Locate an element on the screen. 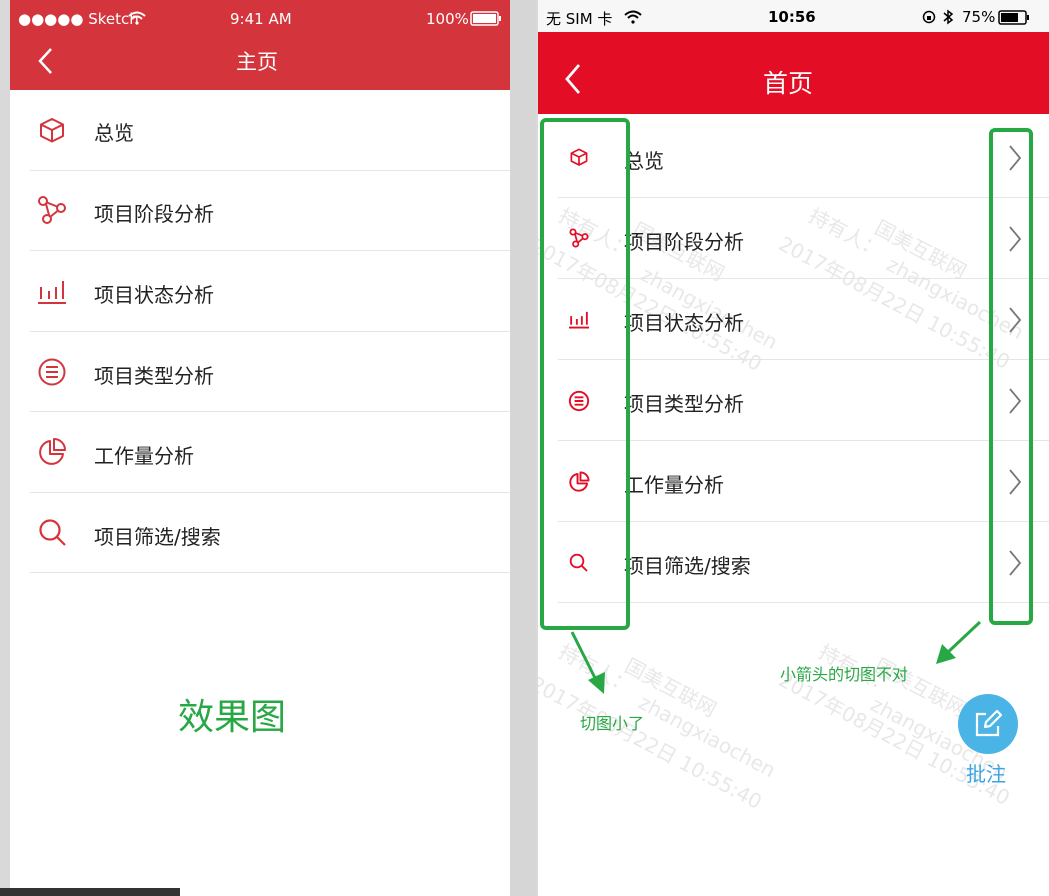 Image resolution: width=1049 pixels, height=896 pixels. carrier-label: 无 SIM 卡 is located at coordinates (579, 19).